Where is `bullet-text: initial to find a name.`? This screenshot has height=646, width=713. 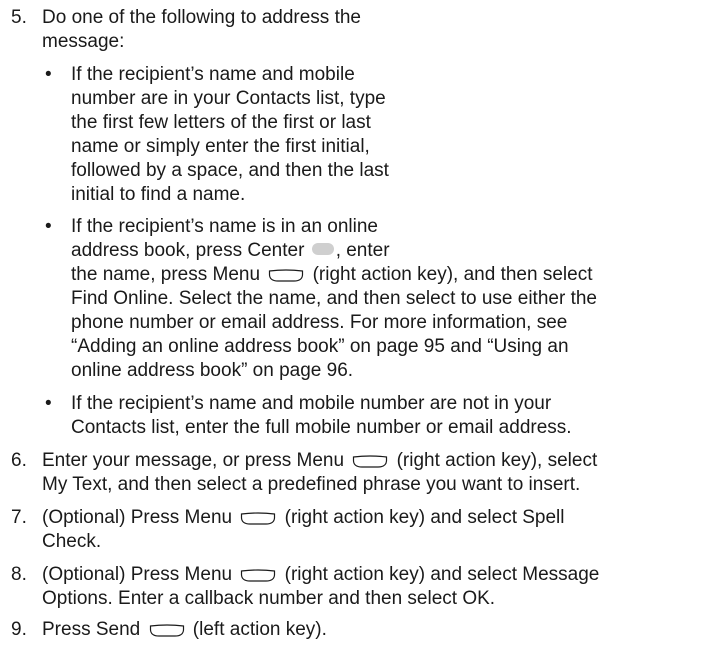 bullet-text: initial to find a name. is located at coordinates (158, 194).